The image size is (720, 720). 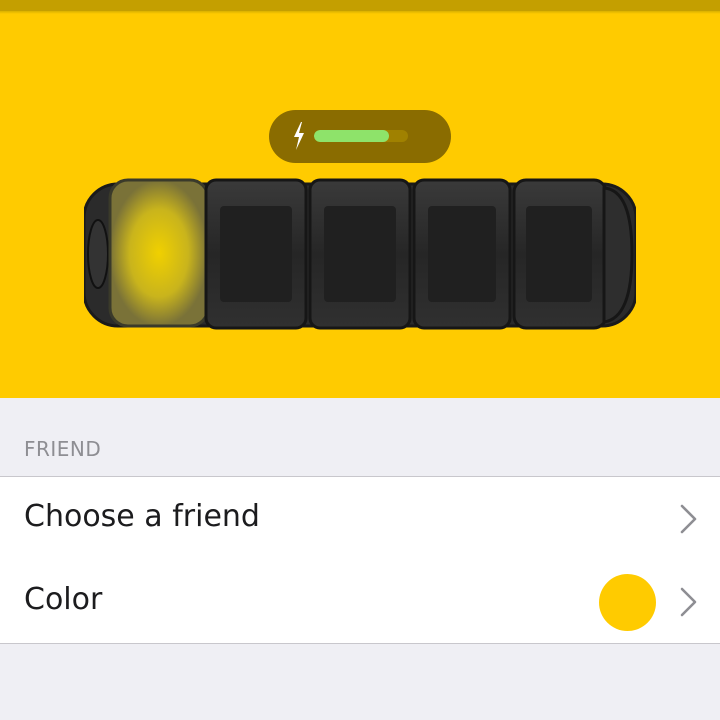 I want to click on top-bar-shadow, so click(x=360, y=12).